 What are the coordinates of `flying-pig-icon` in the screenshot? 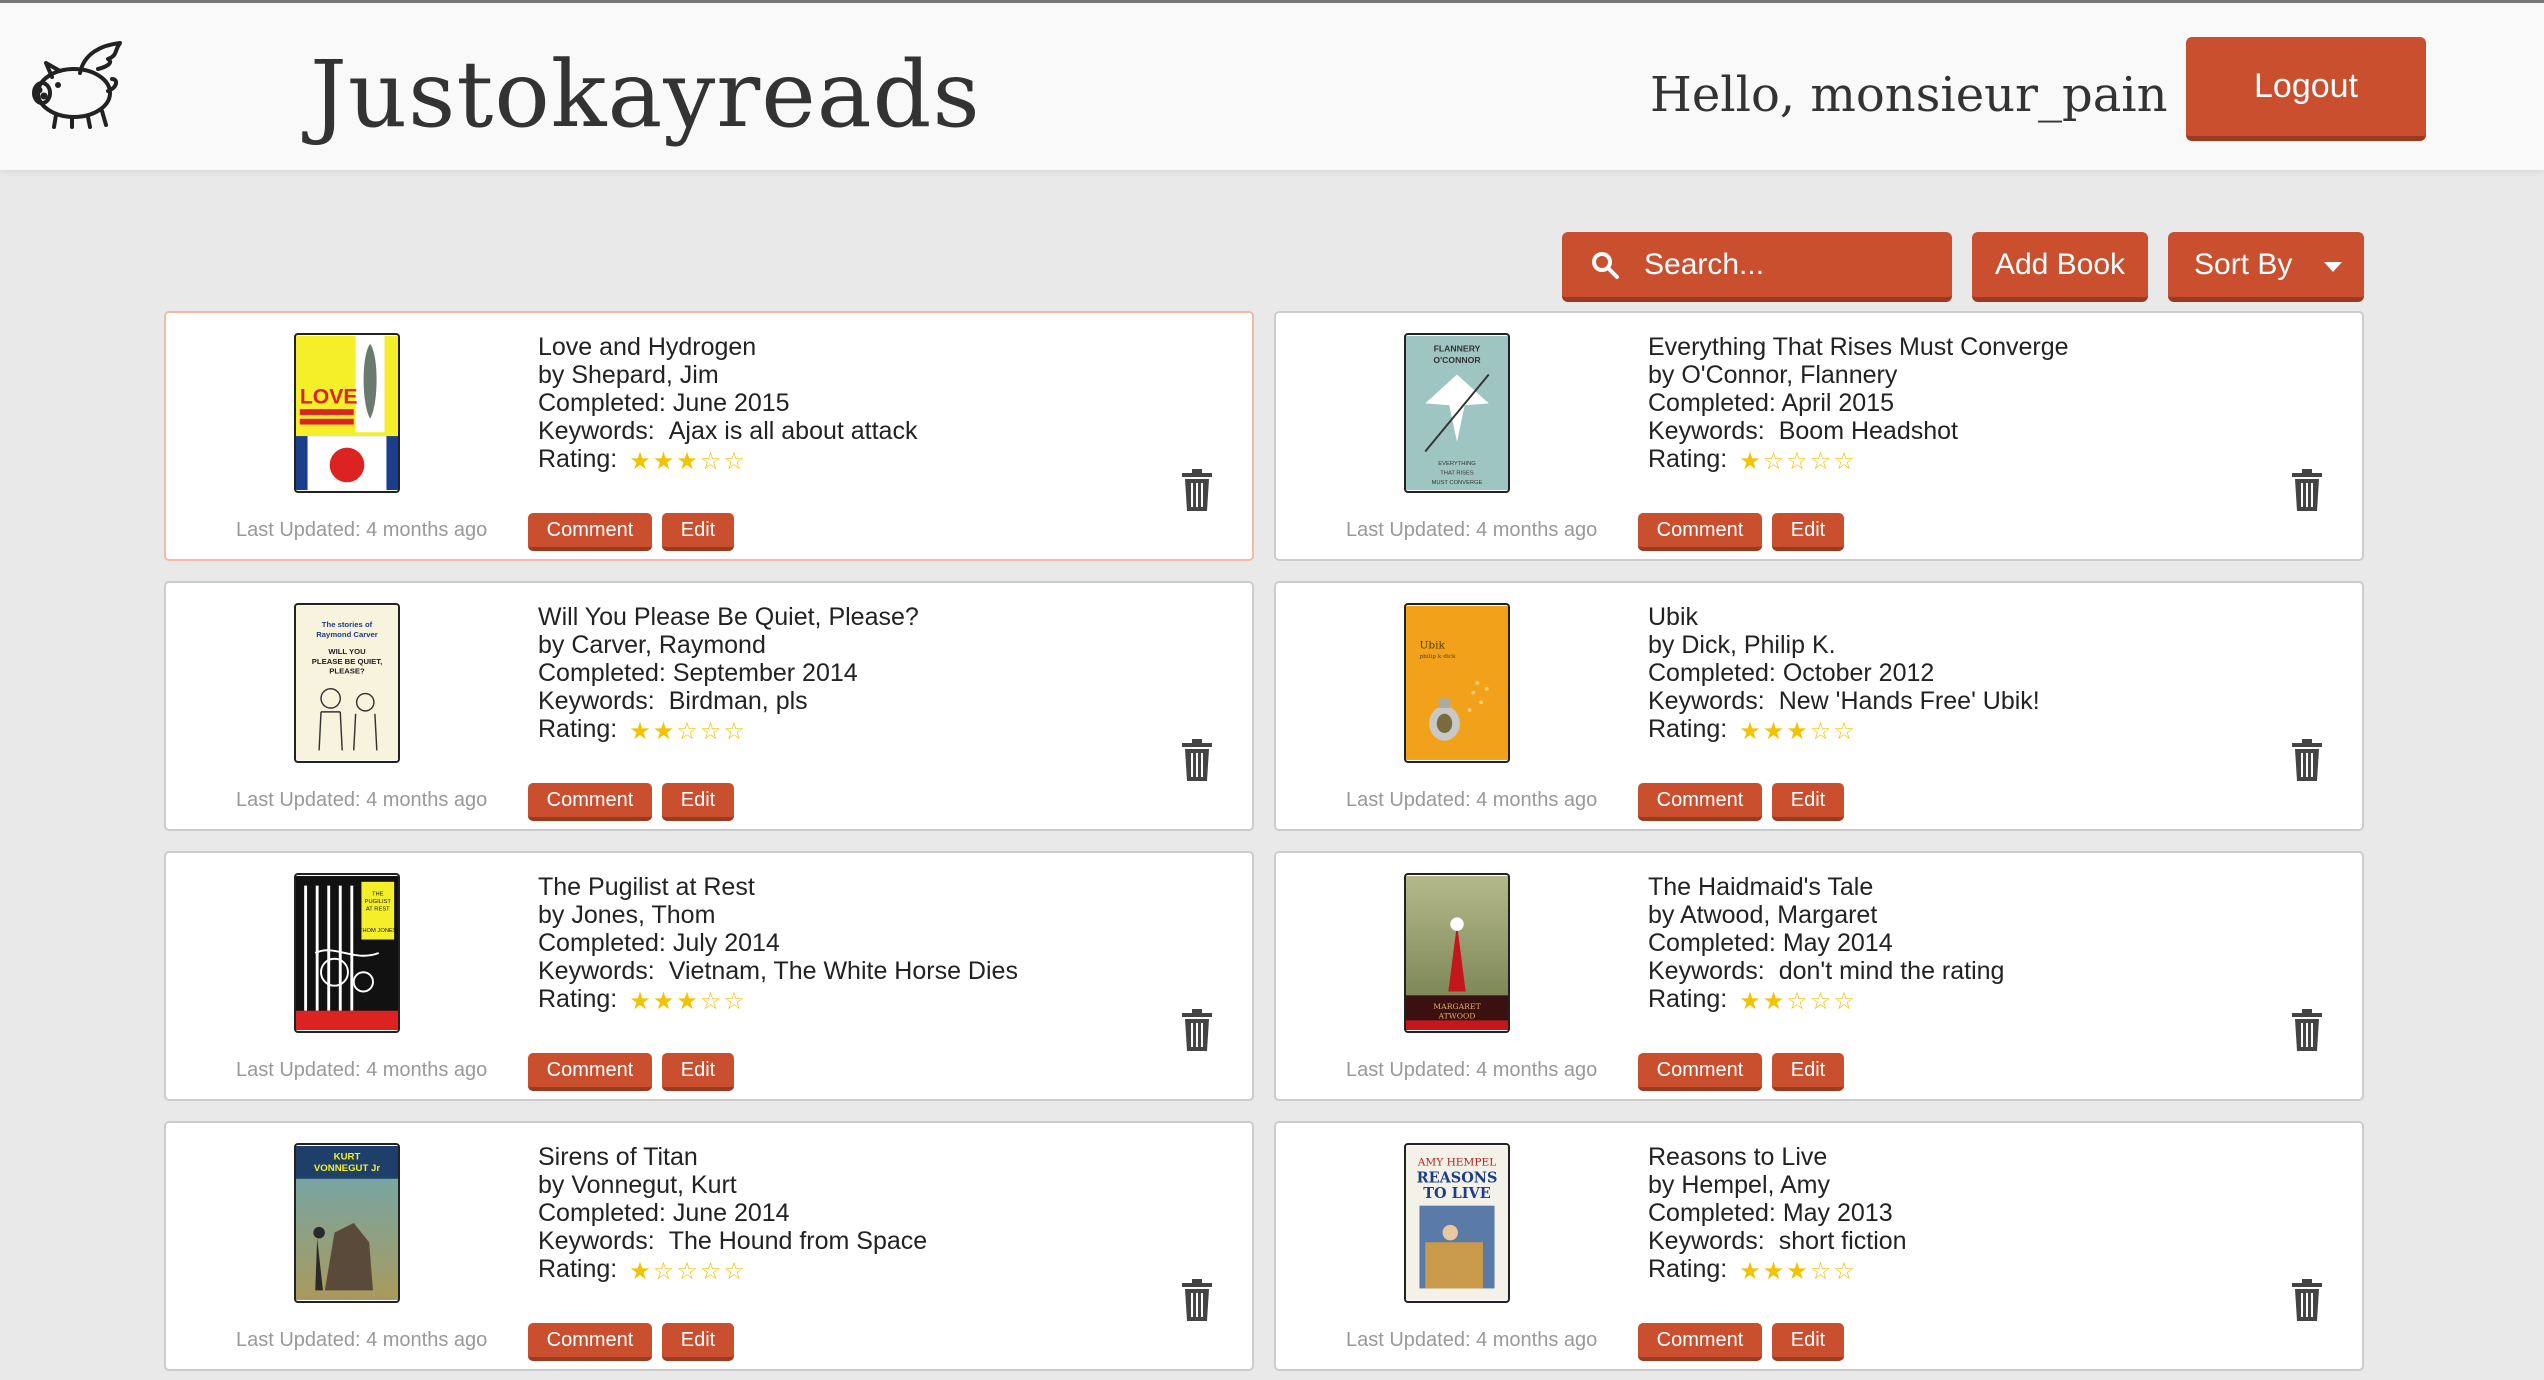 It's located at (77, 85).